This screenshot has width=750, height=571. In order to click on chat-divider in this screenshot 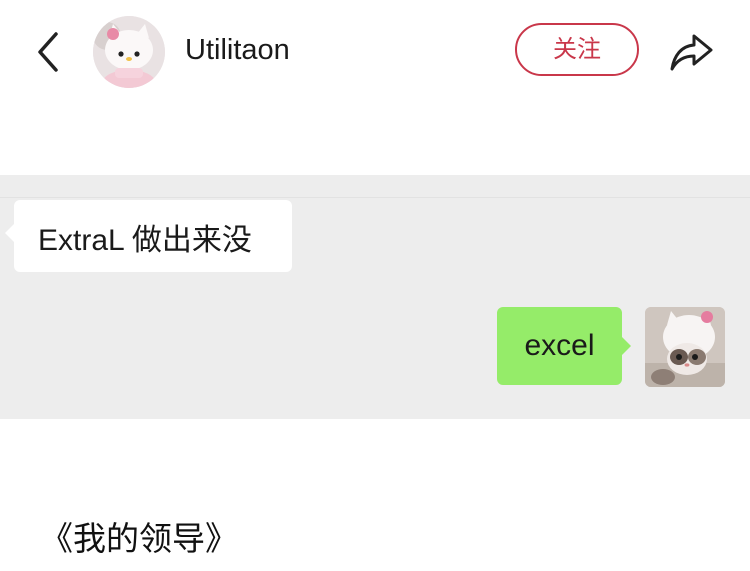, I will do `click(375, 197)`.